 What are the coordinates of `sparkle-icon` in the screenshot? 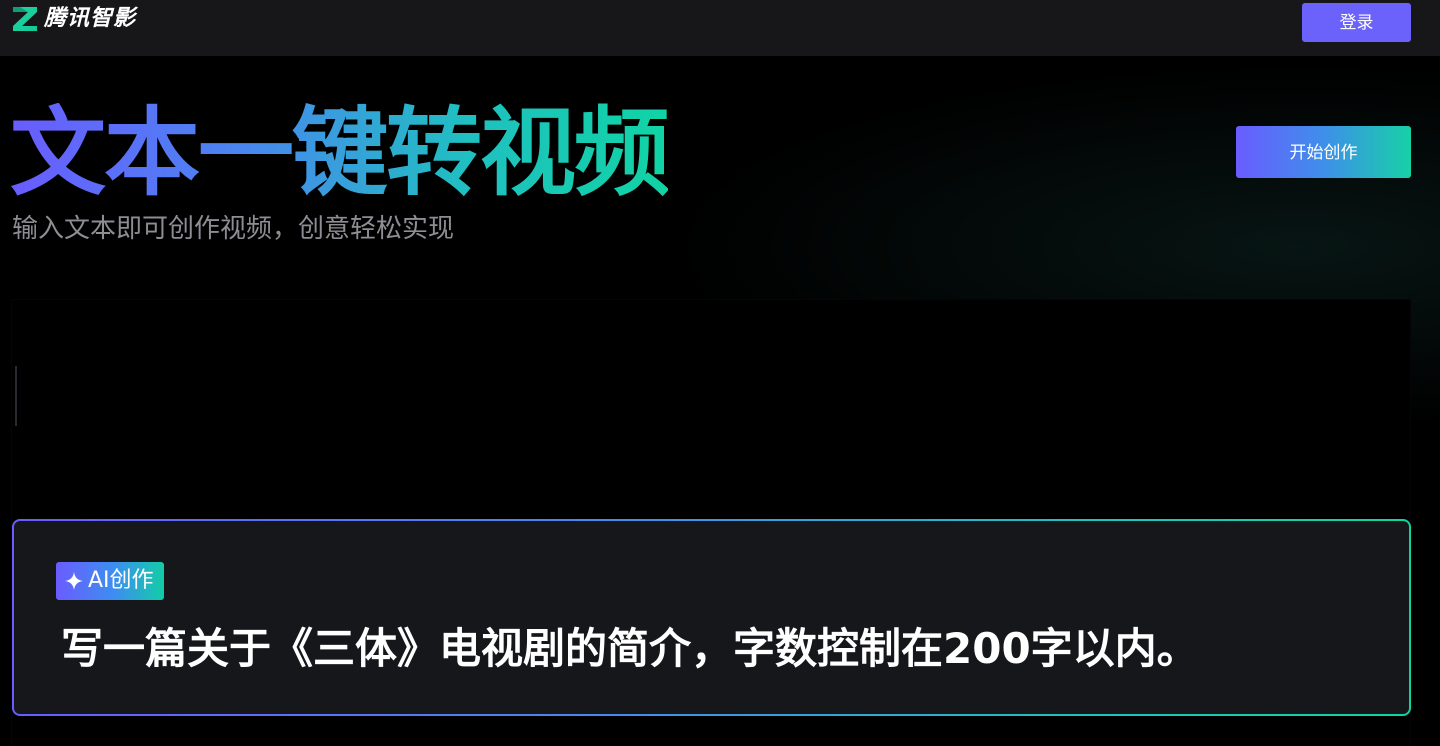 It's located at (74, 581).